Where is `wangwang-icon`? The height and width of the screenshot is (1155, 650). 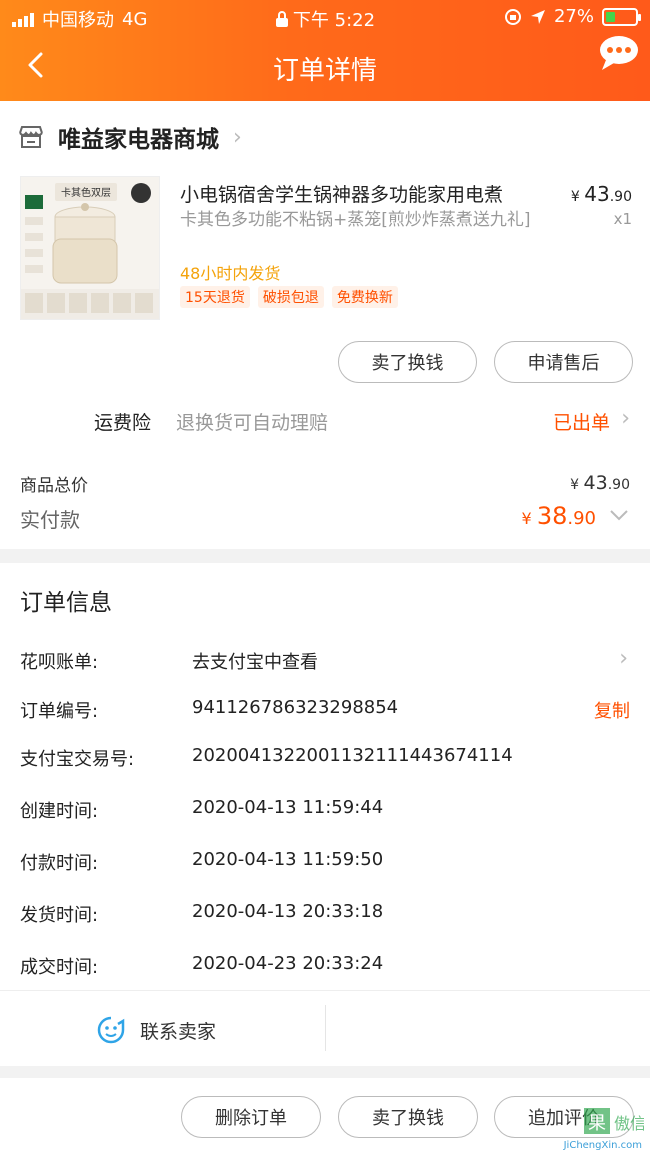
wangwang-icon is located at coordinates (111, 1030).